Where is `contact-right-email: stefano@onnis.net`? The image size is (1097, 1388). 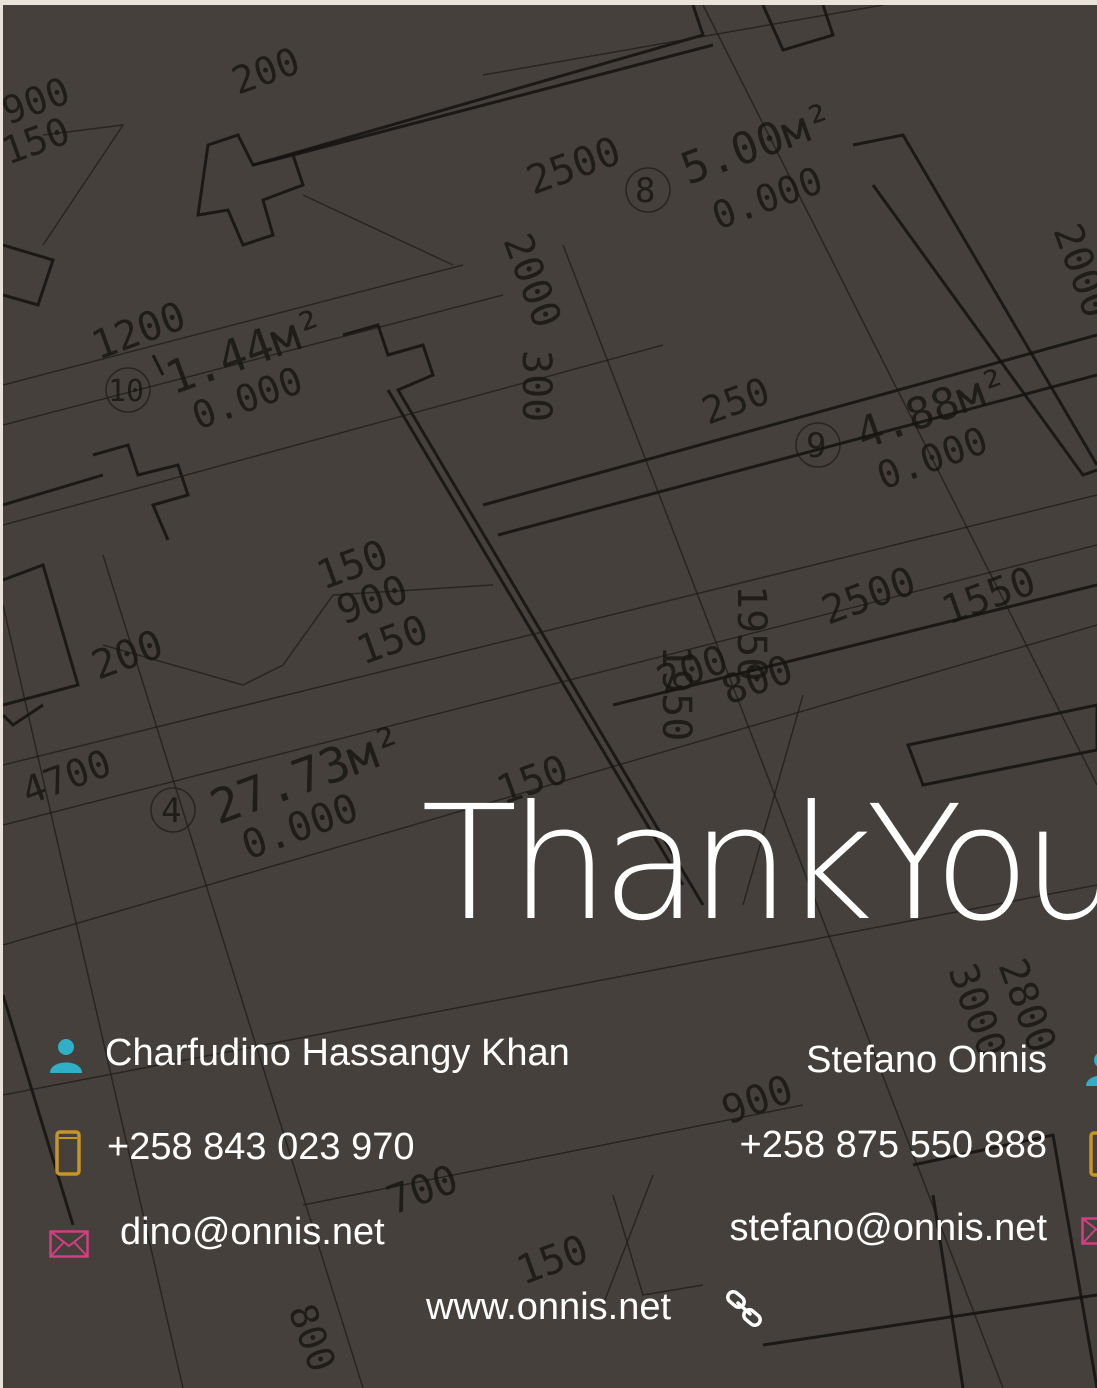 contact-right-email: stefano@onnis.net is located at coordinates (888, 1228).